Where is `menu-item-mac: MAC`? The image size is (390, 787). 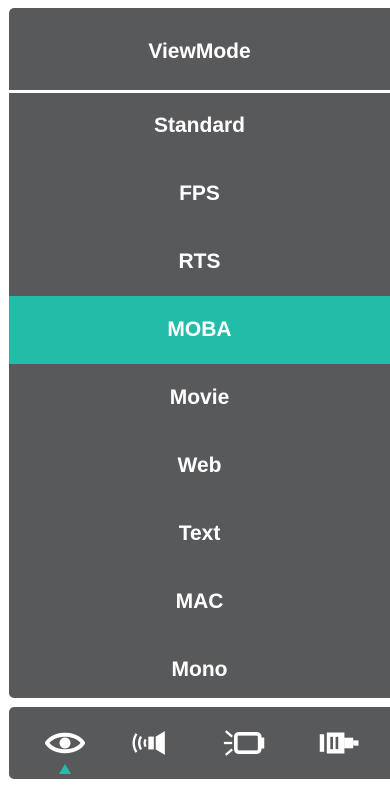
menu-item-mac: MAC is located at coordinates (199, 602).